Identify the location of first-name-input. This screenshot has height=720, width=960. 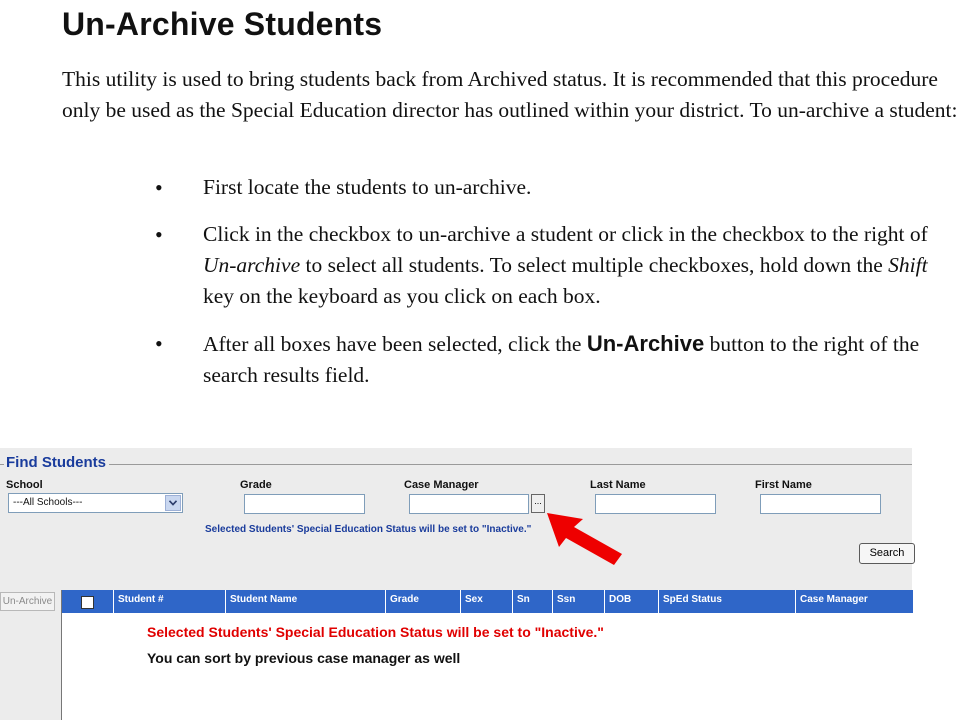
(820, 504).